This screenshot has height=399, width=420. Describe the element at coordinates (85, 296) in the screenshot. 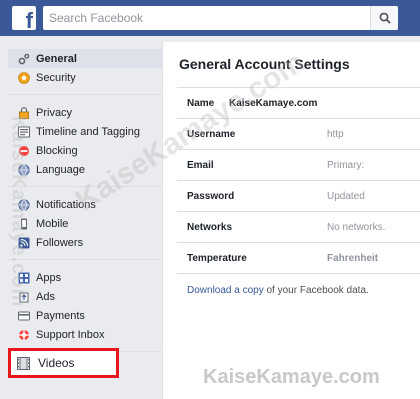

I see `sidebar-item-ads: Ads` at that location.